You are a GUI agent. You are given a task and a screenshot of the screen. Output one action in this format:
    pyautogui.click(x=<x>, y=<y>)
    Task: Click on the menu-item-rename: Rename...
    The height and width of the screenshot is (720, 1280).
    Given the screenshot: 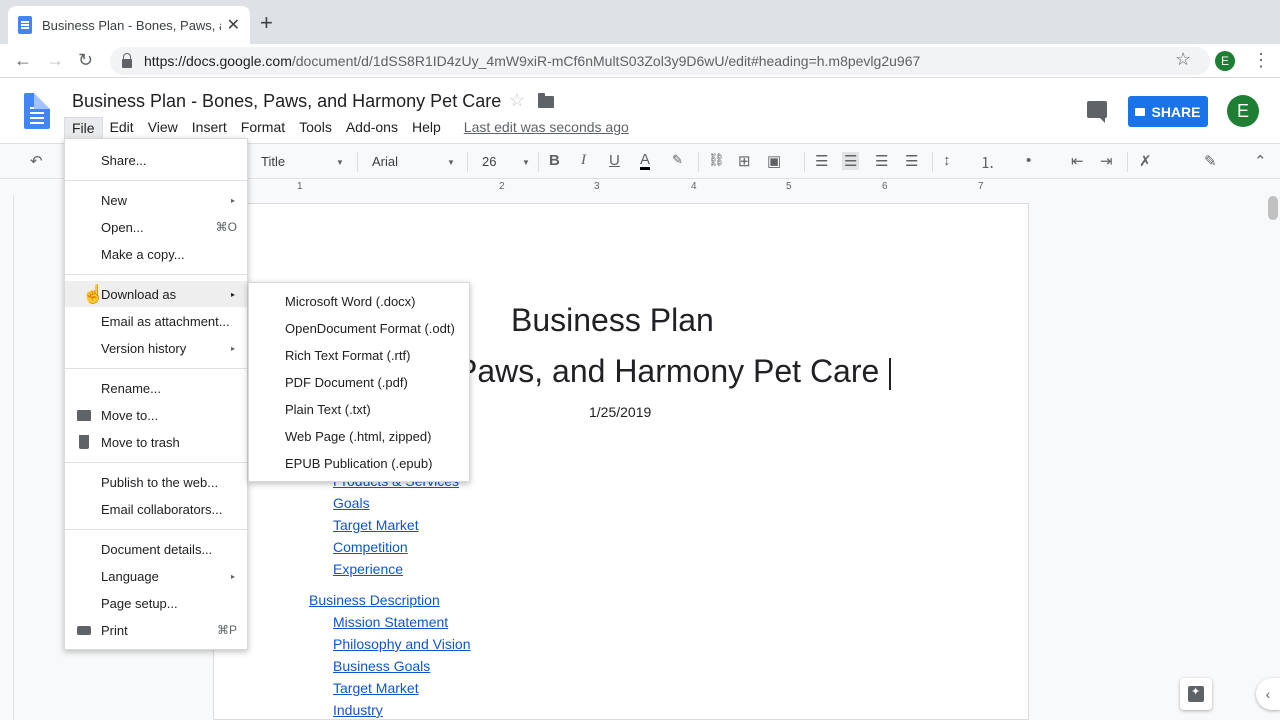 What is the action you would take?
    pyautogui.click(x=156, y=388)
    